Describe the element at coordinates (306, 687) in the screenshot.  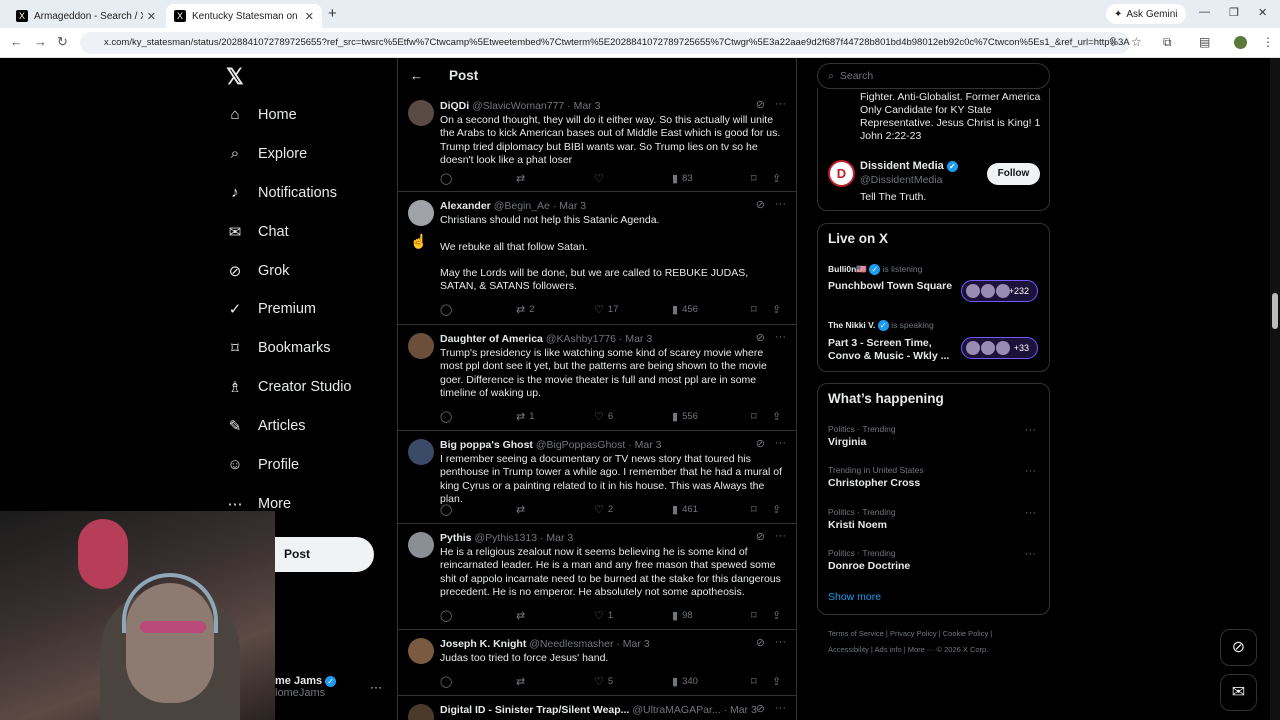
I see `account-switcher: me Jams ✓ lomeJams` at that location.